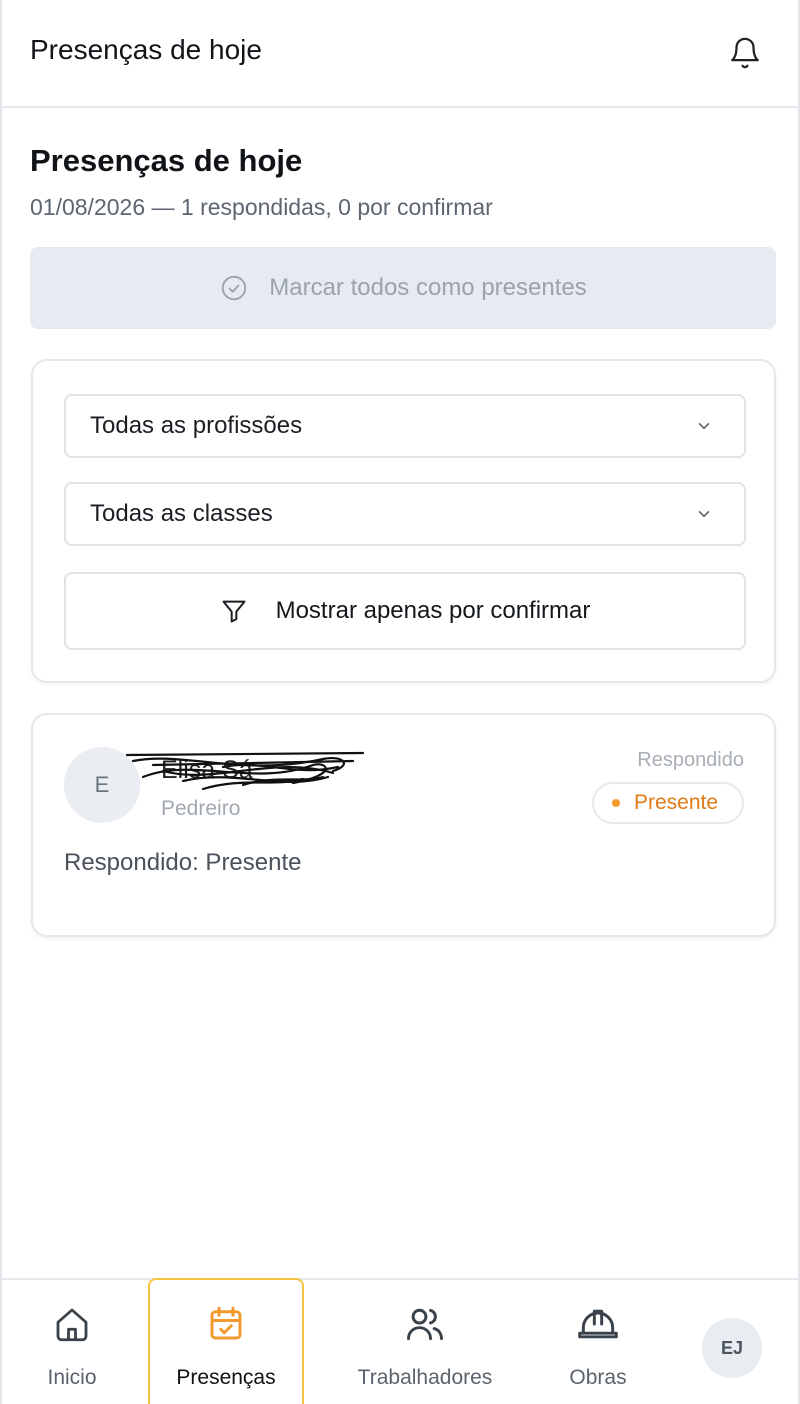 This screenshot has height=1404, width=800. What do you see at coordinates (234, 288) in the screenshot?
I see `check-circle-icon` at bounding box center [234, 288].